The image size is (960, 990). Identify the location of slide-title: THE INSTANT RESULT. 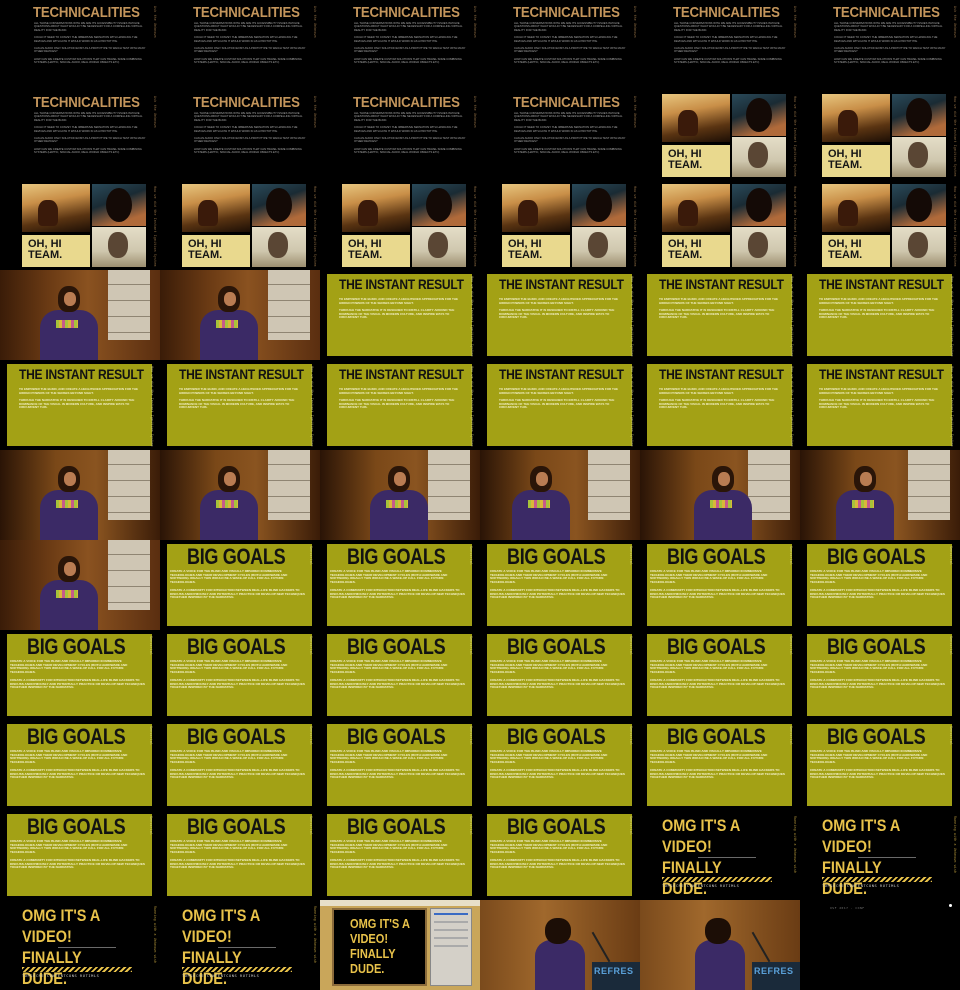
(401, 374).